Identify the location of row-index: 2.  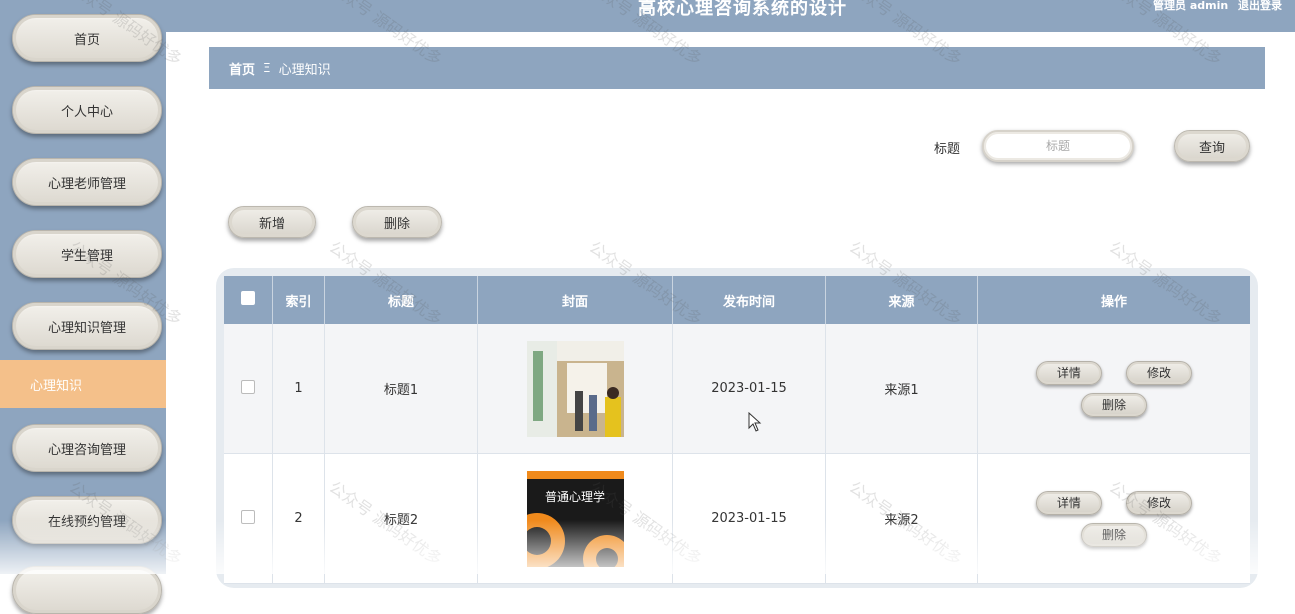
(298, 518).